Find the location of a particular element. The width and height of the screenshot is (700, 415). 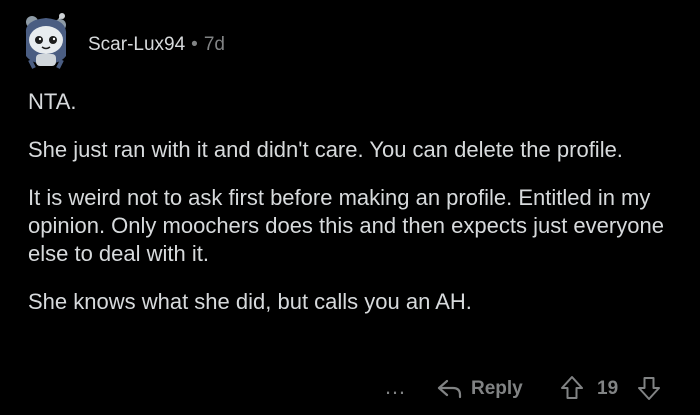

reply-arrow-icon is located at coordinates (449, 389).